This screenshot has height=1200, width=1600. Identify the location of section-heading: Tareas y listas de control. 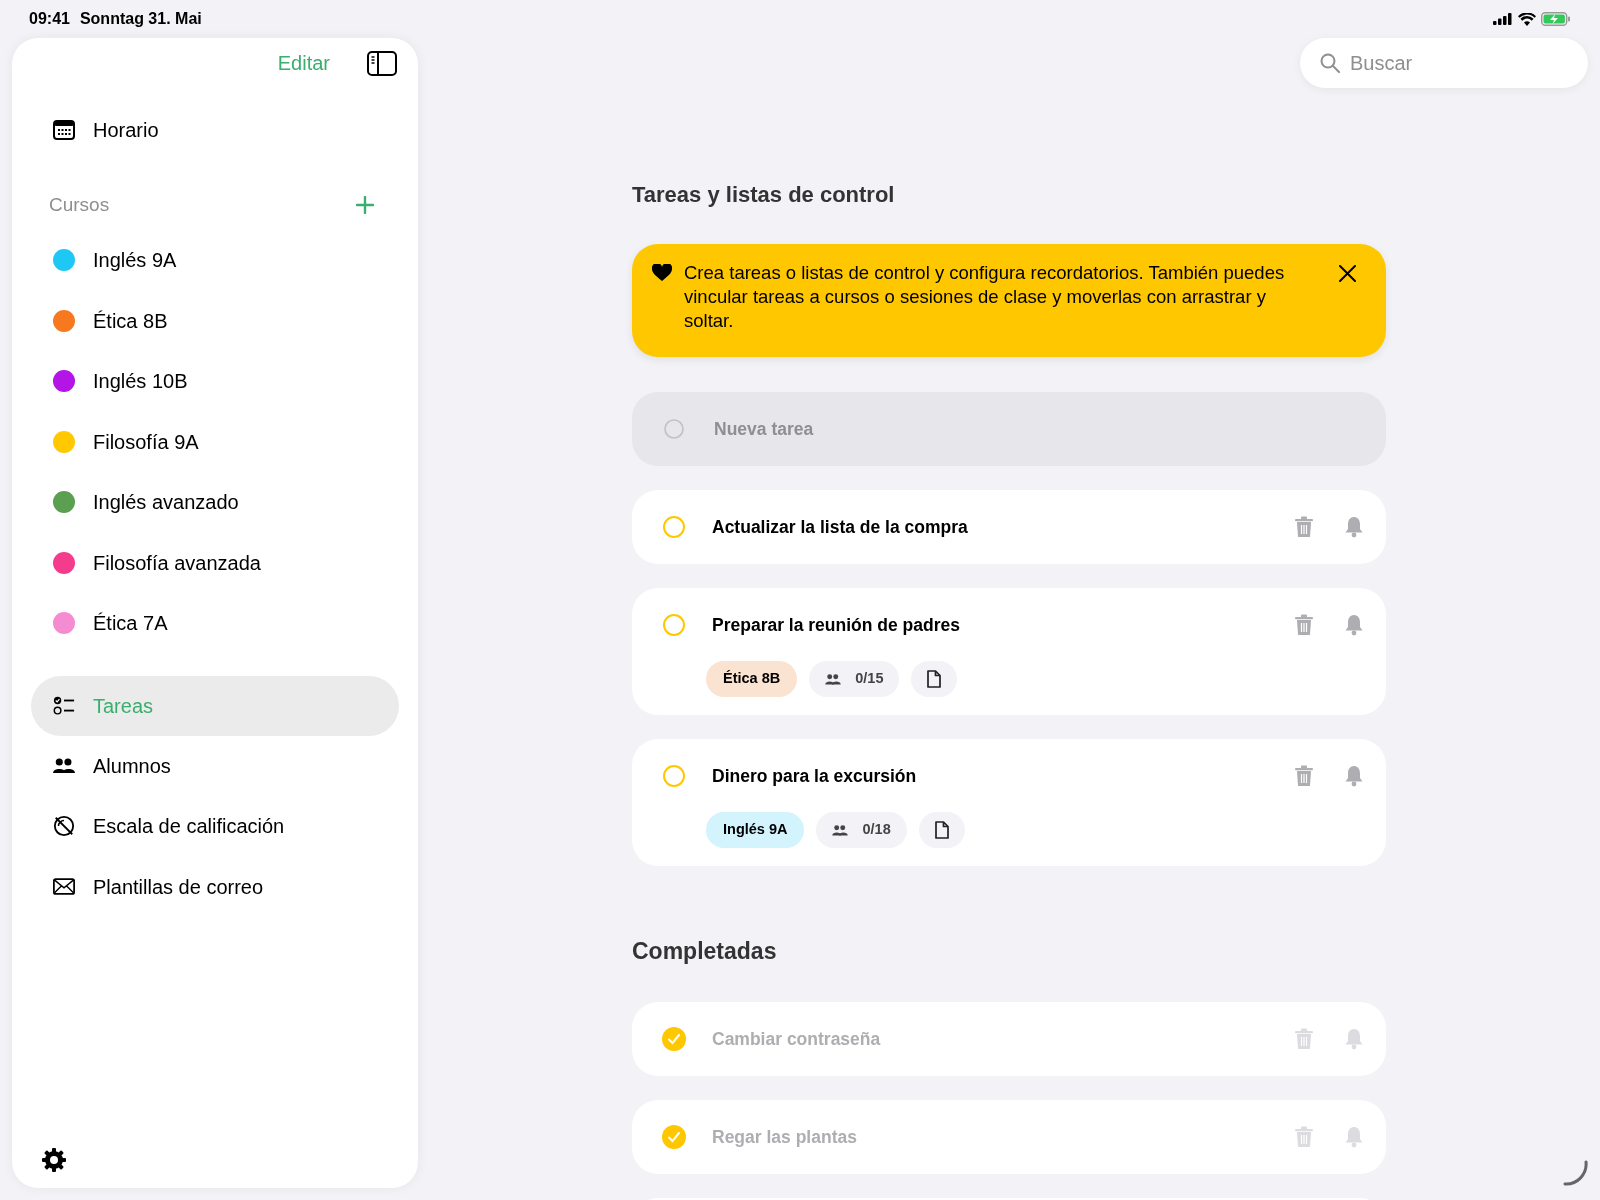
(764, 195).